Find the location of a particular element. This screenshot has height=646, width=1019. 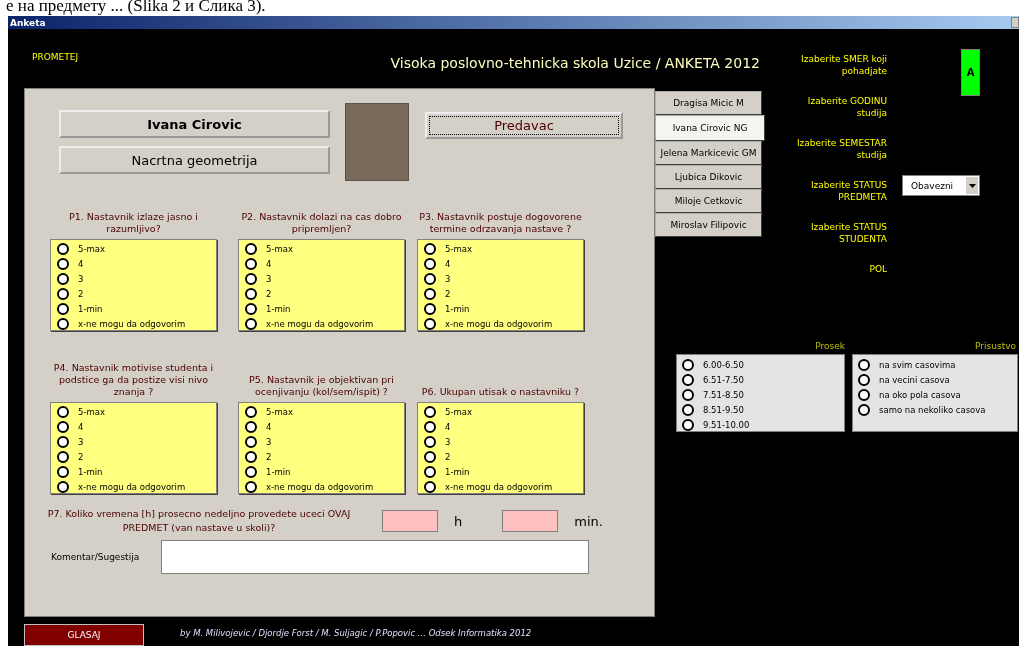

radio-option: na svim casovima is located at coordinates (937, 364).